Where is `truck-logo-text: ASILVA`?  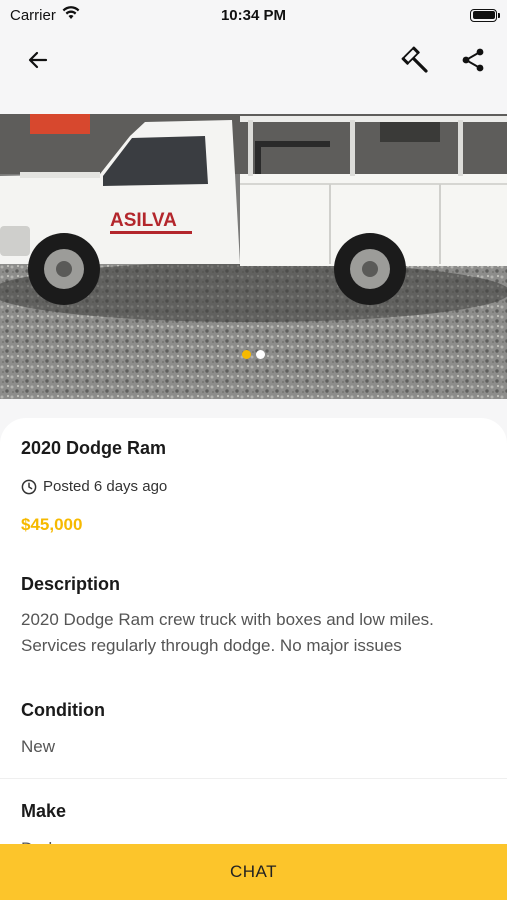
truck-logo-text: ASILVA is located at coordinates (143, 220).